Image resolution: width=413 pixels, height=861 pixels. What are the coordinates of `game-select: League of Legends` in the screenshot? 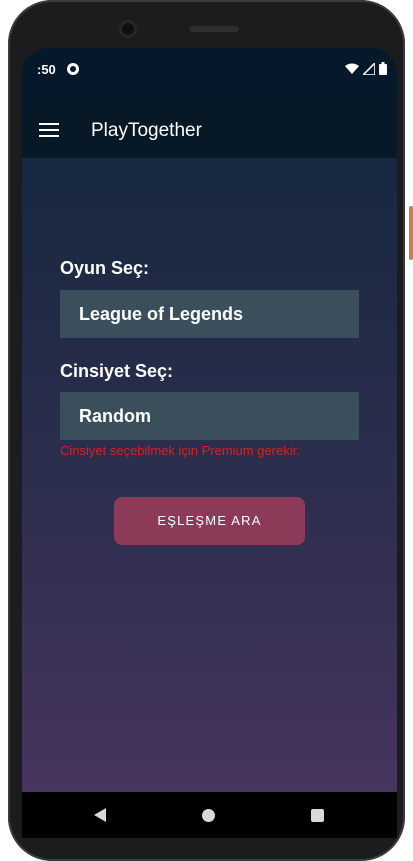 It's located at (209, 314).